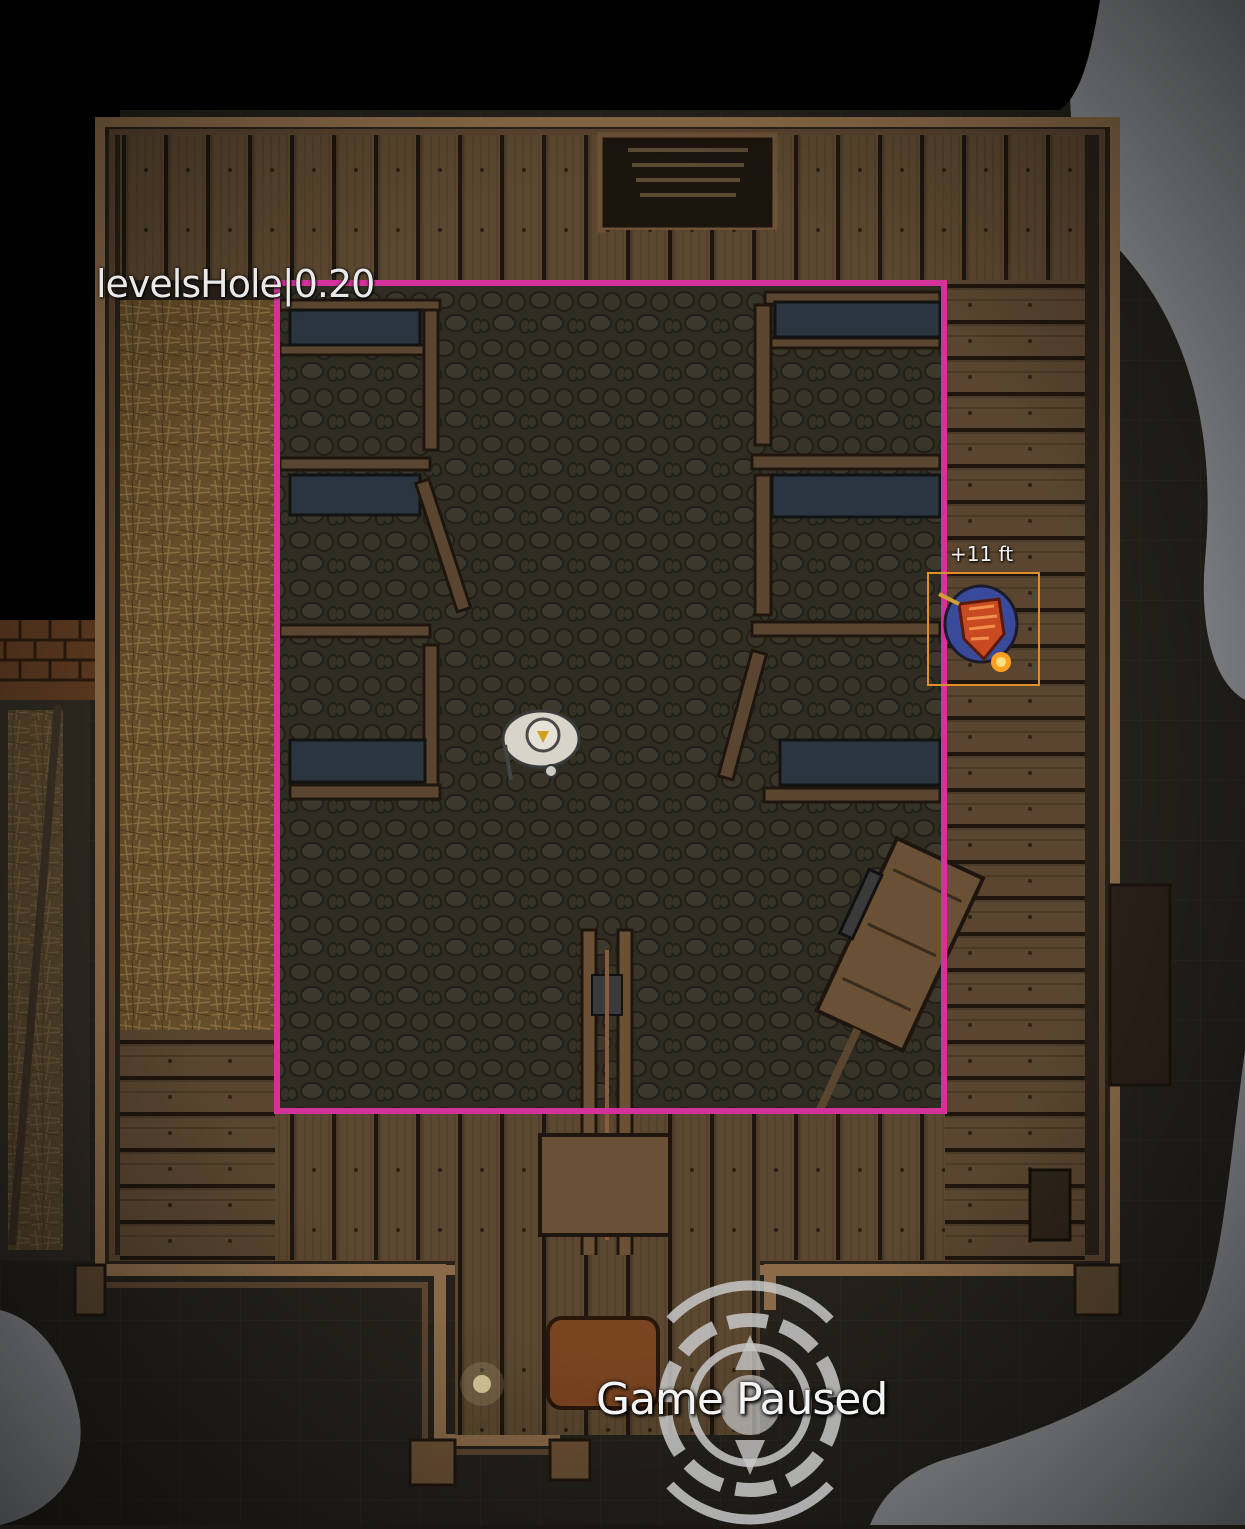 The image size is (1245, 1529). I want to click on game-paused-label: Game Paused, so click(742, 1399).